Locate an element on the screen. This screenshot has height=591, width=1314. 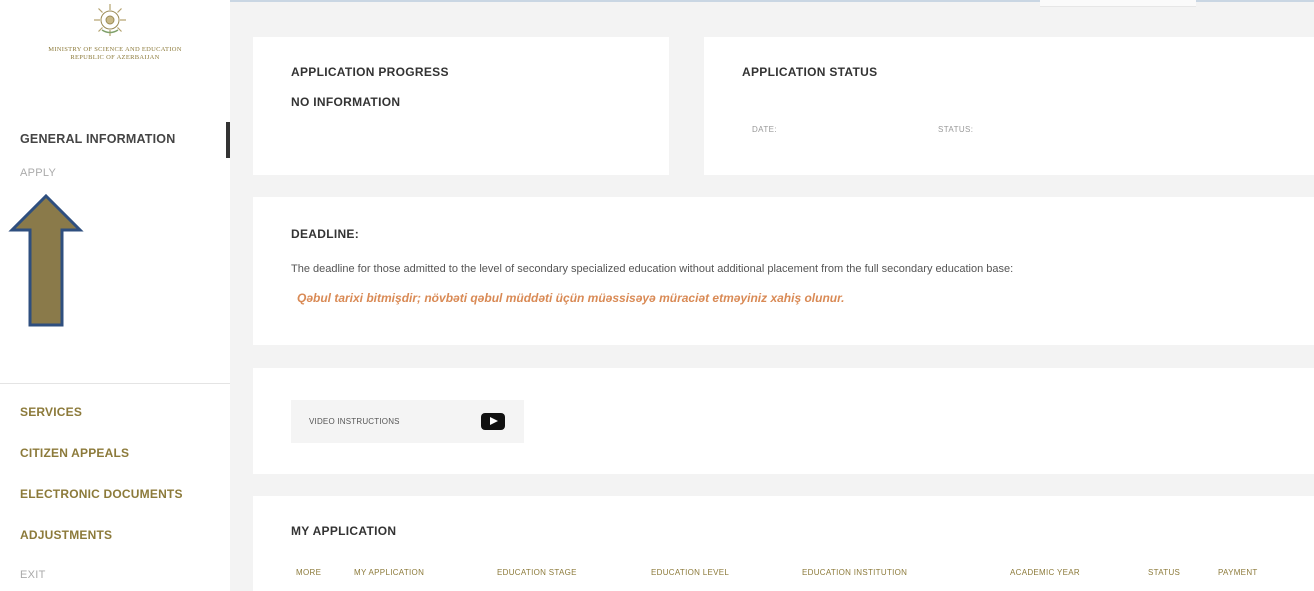
my-application-title: MY APPLICATION is located at coordinates (344, 531).